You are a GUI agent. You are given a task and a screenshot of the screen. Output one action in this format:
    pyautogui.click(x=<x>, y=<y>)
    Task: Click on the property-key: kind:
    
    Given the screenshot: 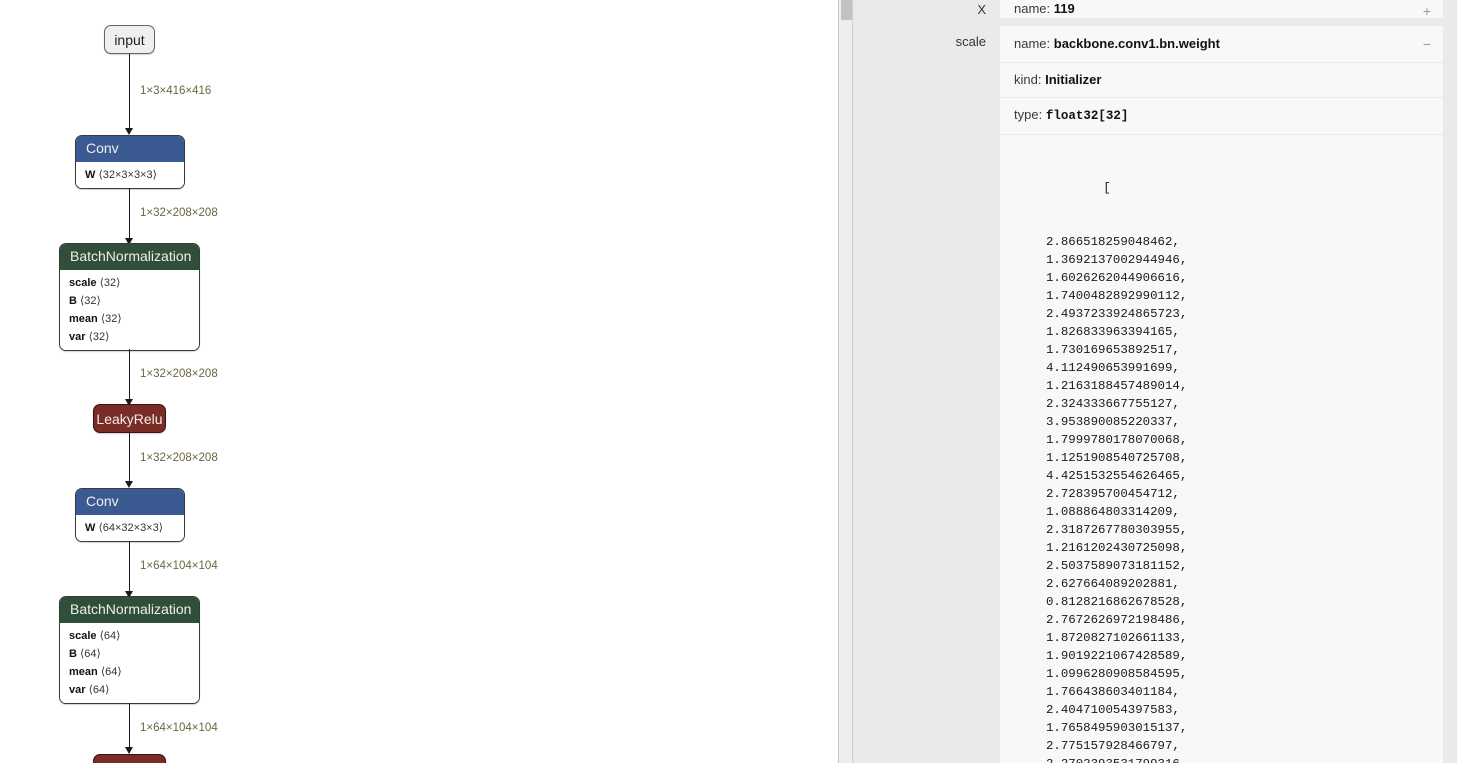 What is the action you would take?
    pyautogui.click(x=1028, y=79)
    